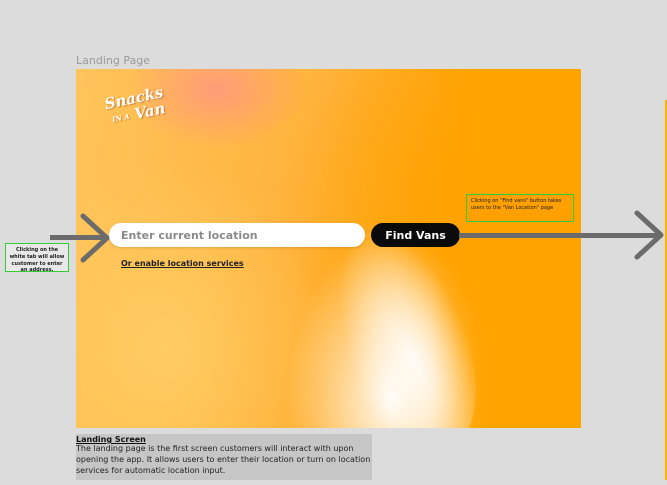  What do you see at coordinates (182, 263) in the screenshot?
I see `enable-location-services-link: Or enable location services` at bounding box center [182, 263].